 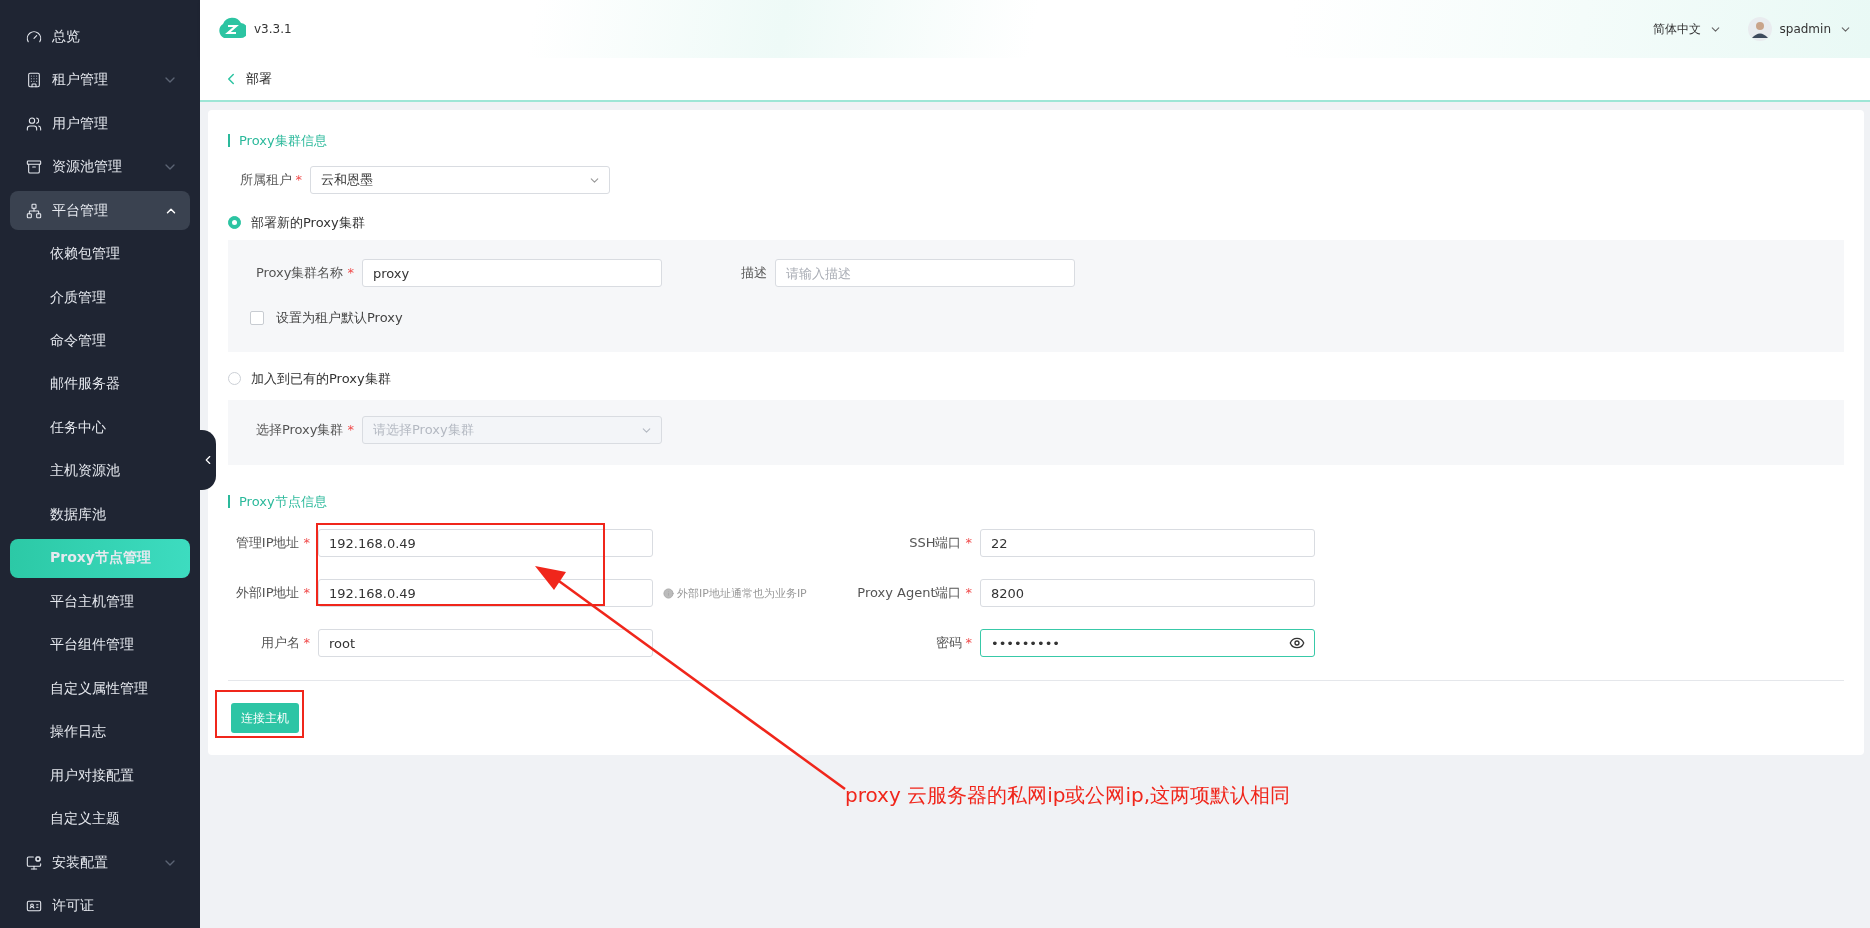 What do you see at coordinates (34, 80) in the screenshot?
I see `building-icon` at bounding box center [34, 80].